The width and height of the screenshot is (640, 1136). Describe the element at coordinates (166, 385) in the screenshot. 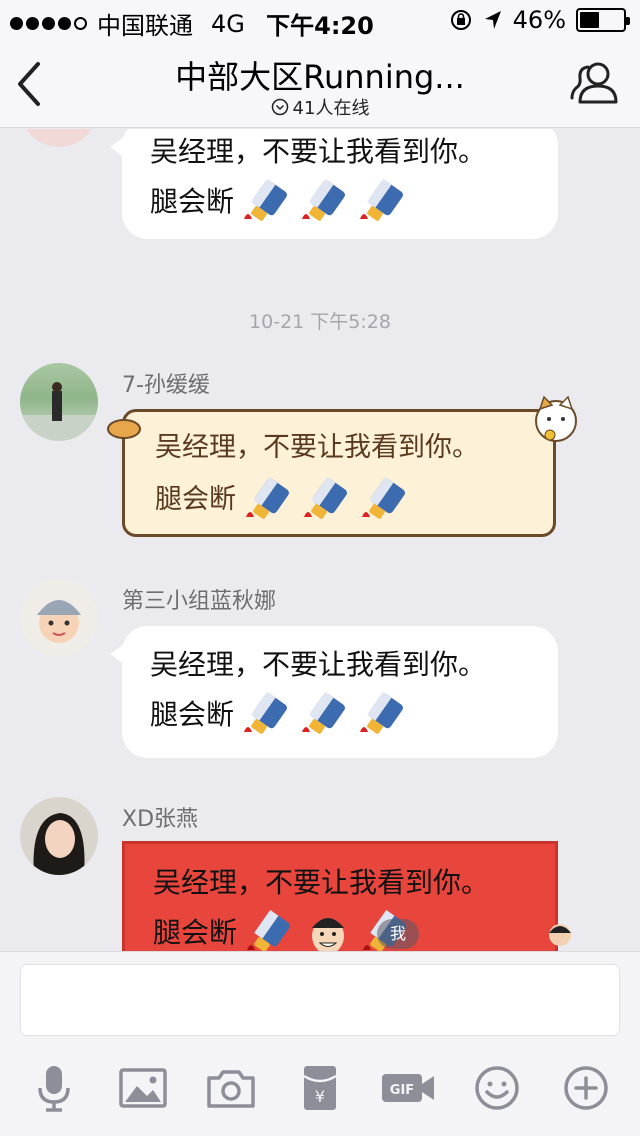

I see `sender-name: 7-孙缓缓` at that location.